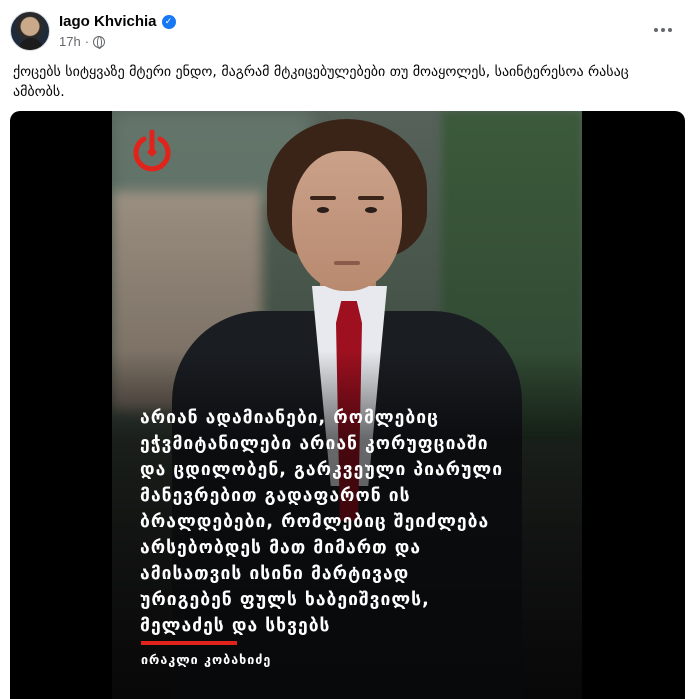  Describe the element at coordinates (152, 150) in the screenshot. I see `power-logo-icon` at that location.